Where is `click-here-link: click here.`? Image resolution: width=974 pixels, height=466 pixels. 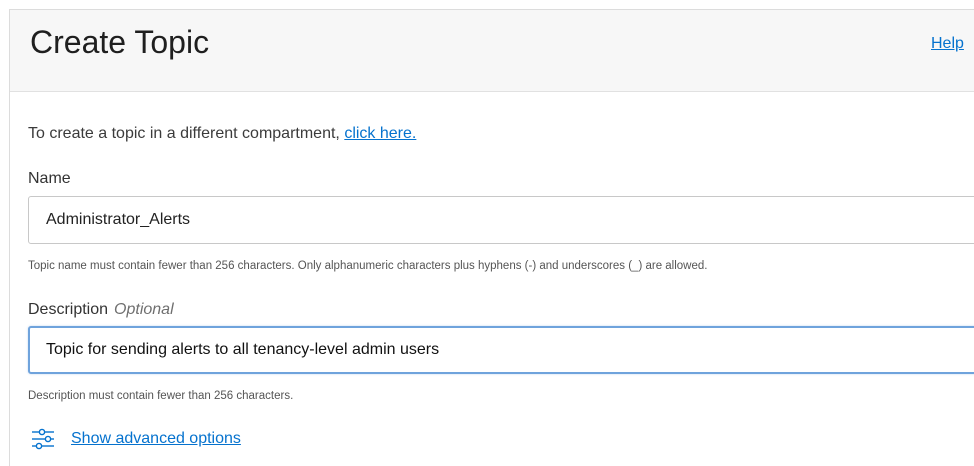 click-here-link: click here. is located at coordinates (380, 133).